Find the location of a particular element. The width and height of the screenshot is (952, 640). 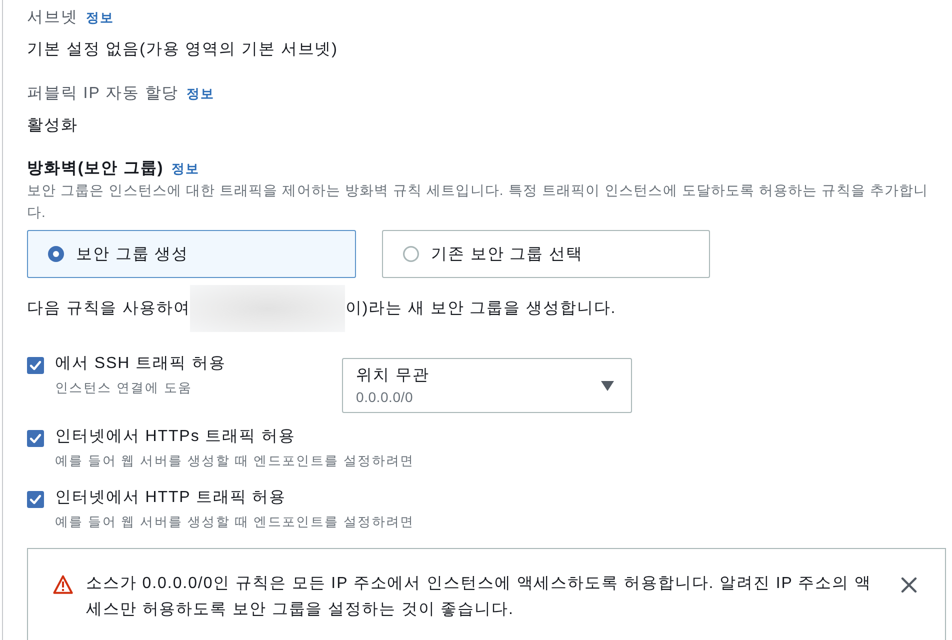

field-label: 퍼블릭 IP 자동 할당 is located at coordinates (103, 94).